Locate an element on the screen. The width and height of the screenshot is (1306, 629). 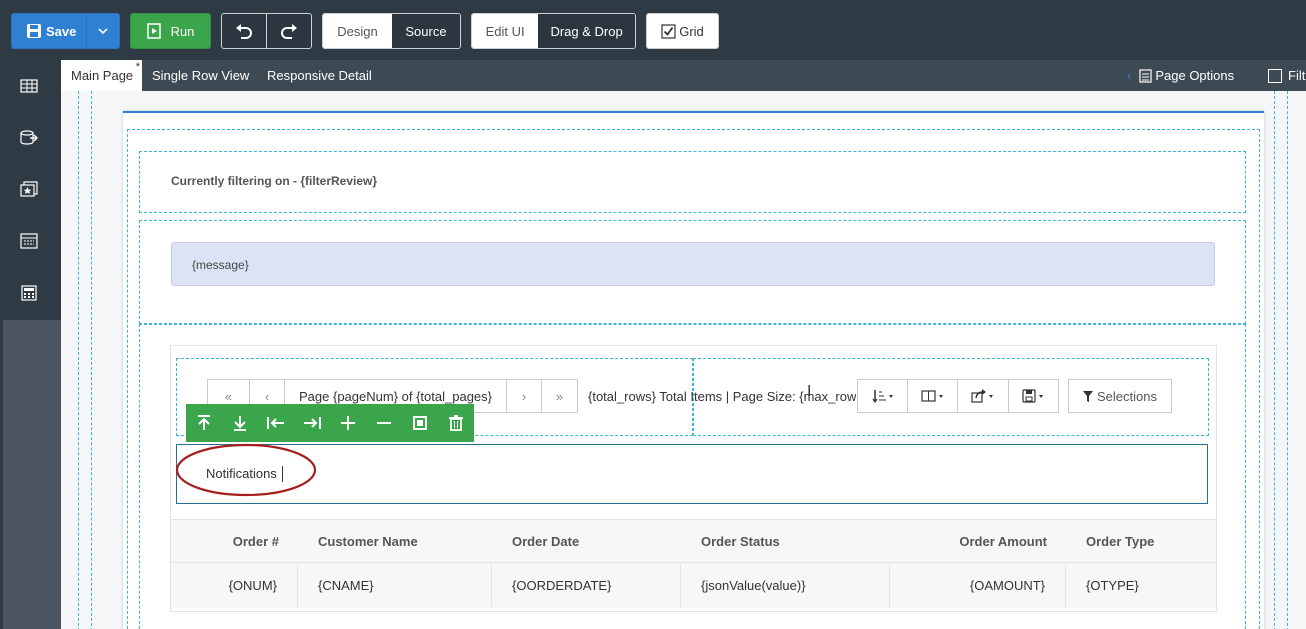
columns-button is located at coordinates (932, 396).